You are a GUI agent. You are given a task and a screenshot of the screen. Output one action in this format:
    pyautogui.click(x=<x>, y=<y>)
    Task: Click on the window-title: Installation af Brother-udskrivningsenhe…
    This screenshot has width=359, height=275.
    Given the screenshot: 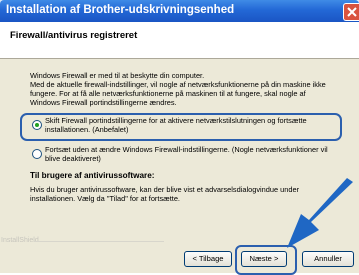 What is the action you would take?
    pyautogui.click(x=120, y=10)
    